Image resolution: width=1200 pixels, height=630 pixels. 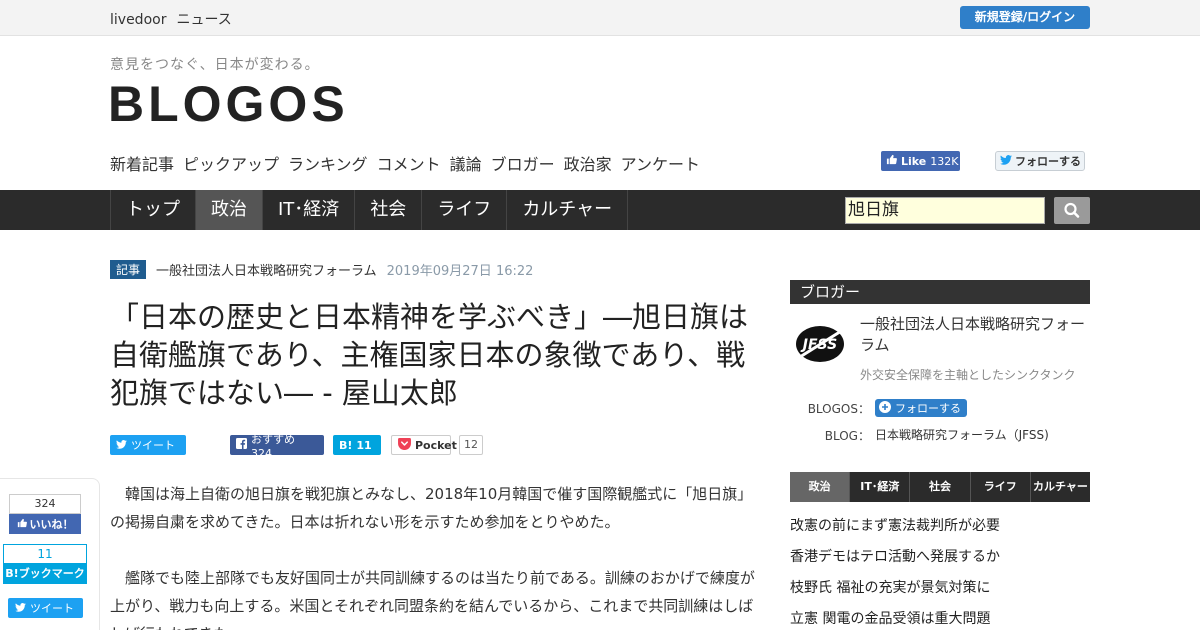 I want to click on jfss-logo-icon: JFSS, so click(x=820, y=344).